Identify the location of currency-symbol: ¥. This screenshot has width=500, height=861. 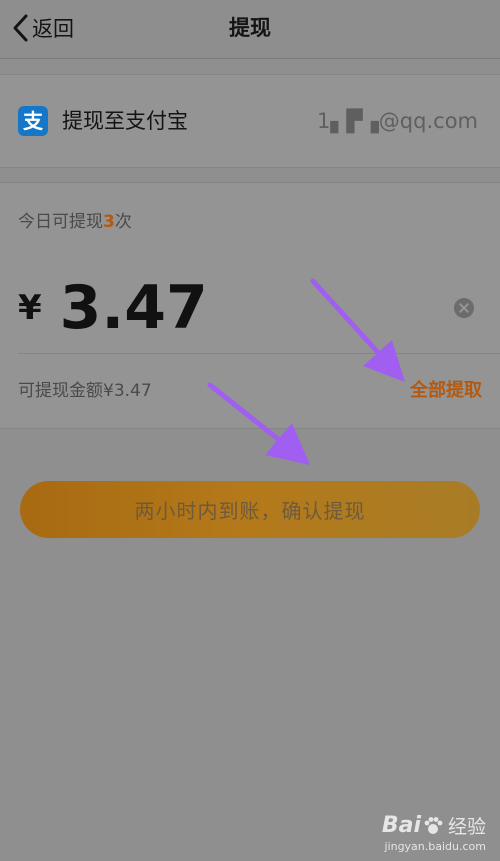
(30, 308).